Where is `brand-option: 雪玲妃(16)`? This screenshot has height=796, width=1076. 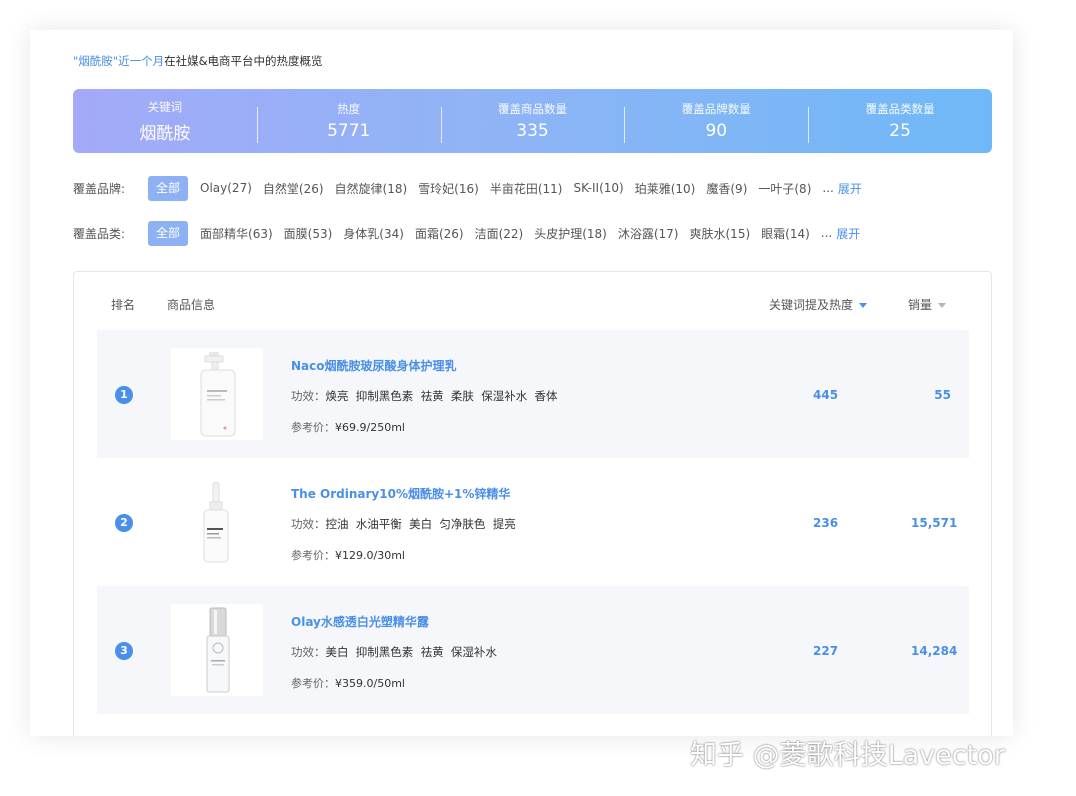
brand-option: 雪玲妃(16) is located at coordinates (448, 188).